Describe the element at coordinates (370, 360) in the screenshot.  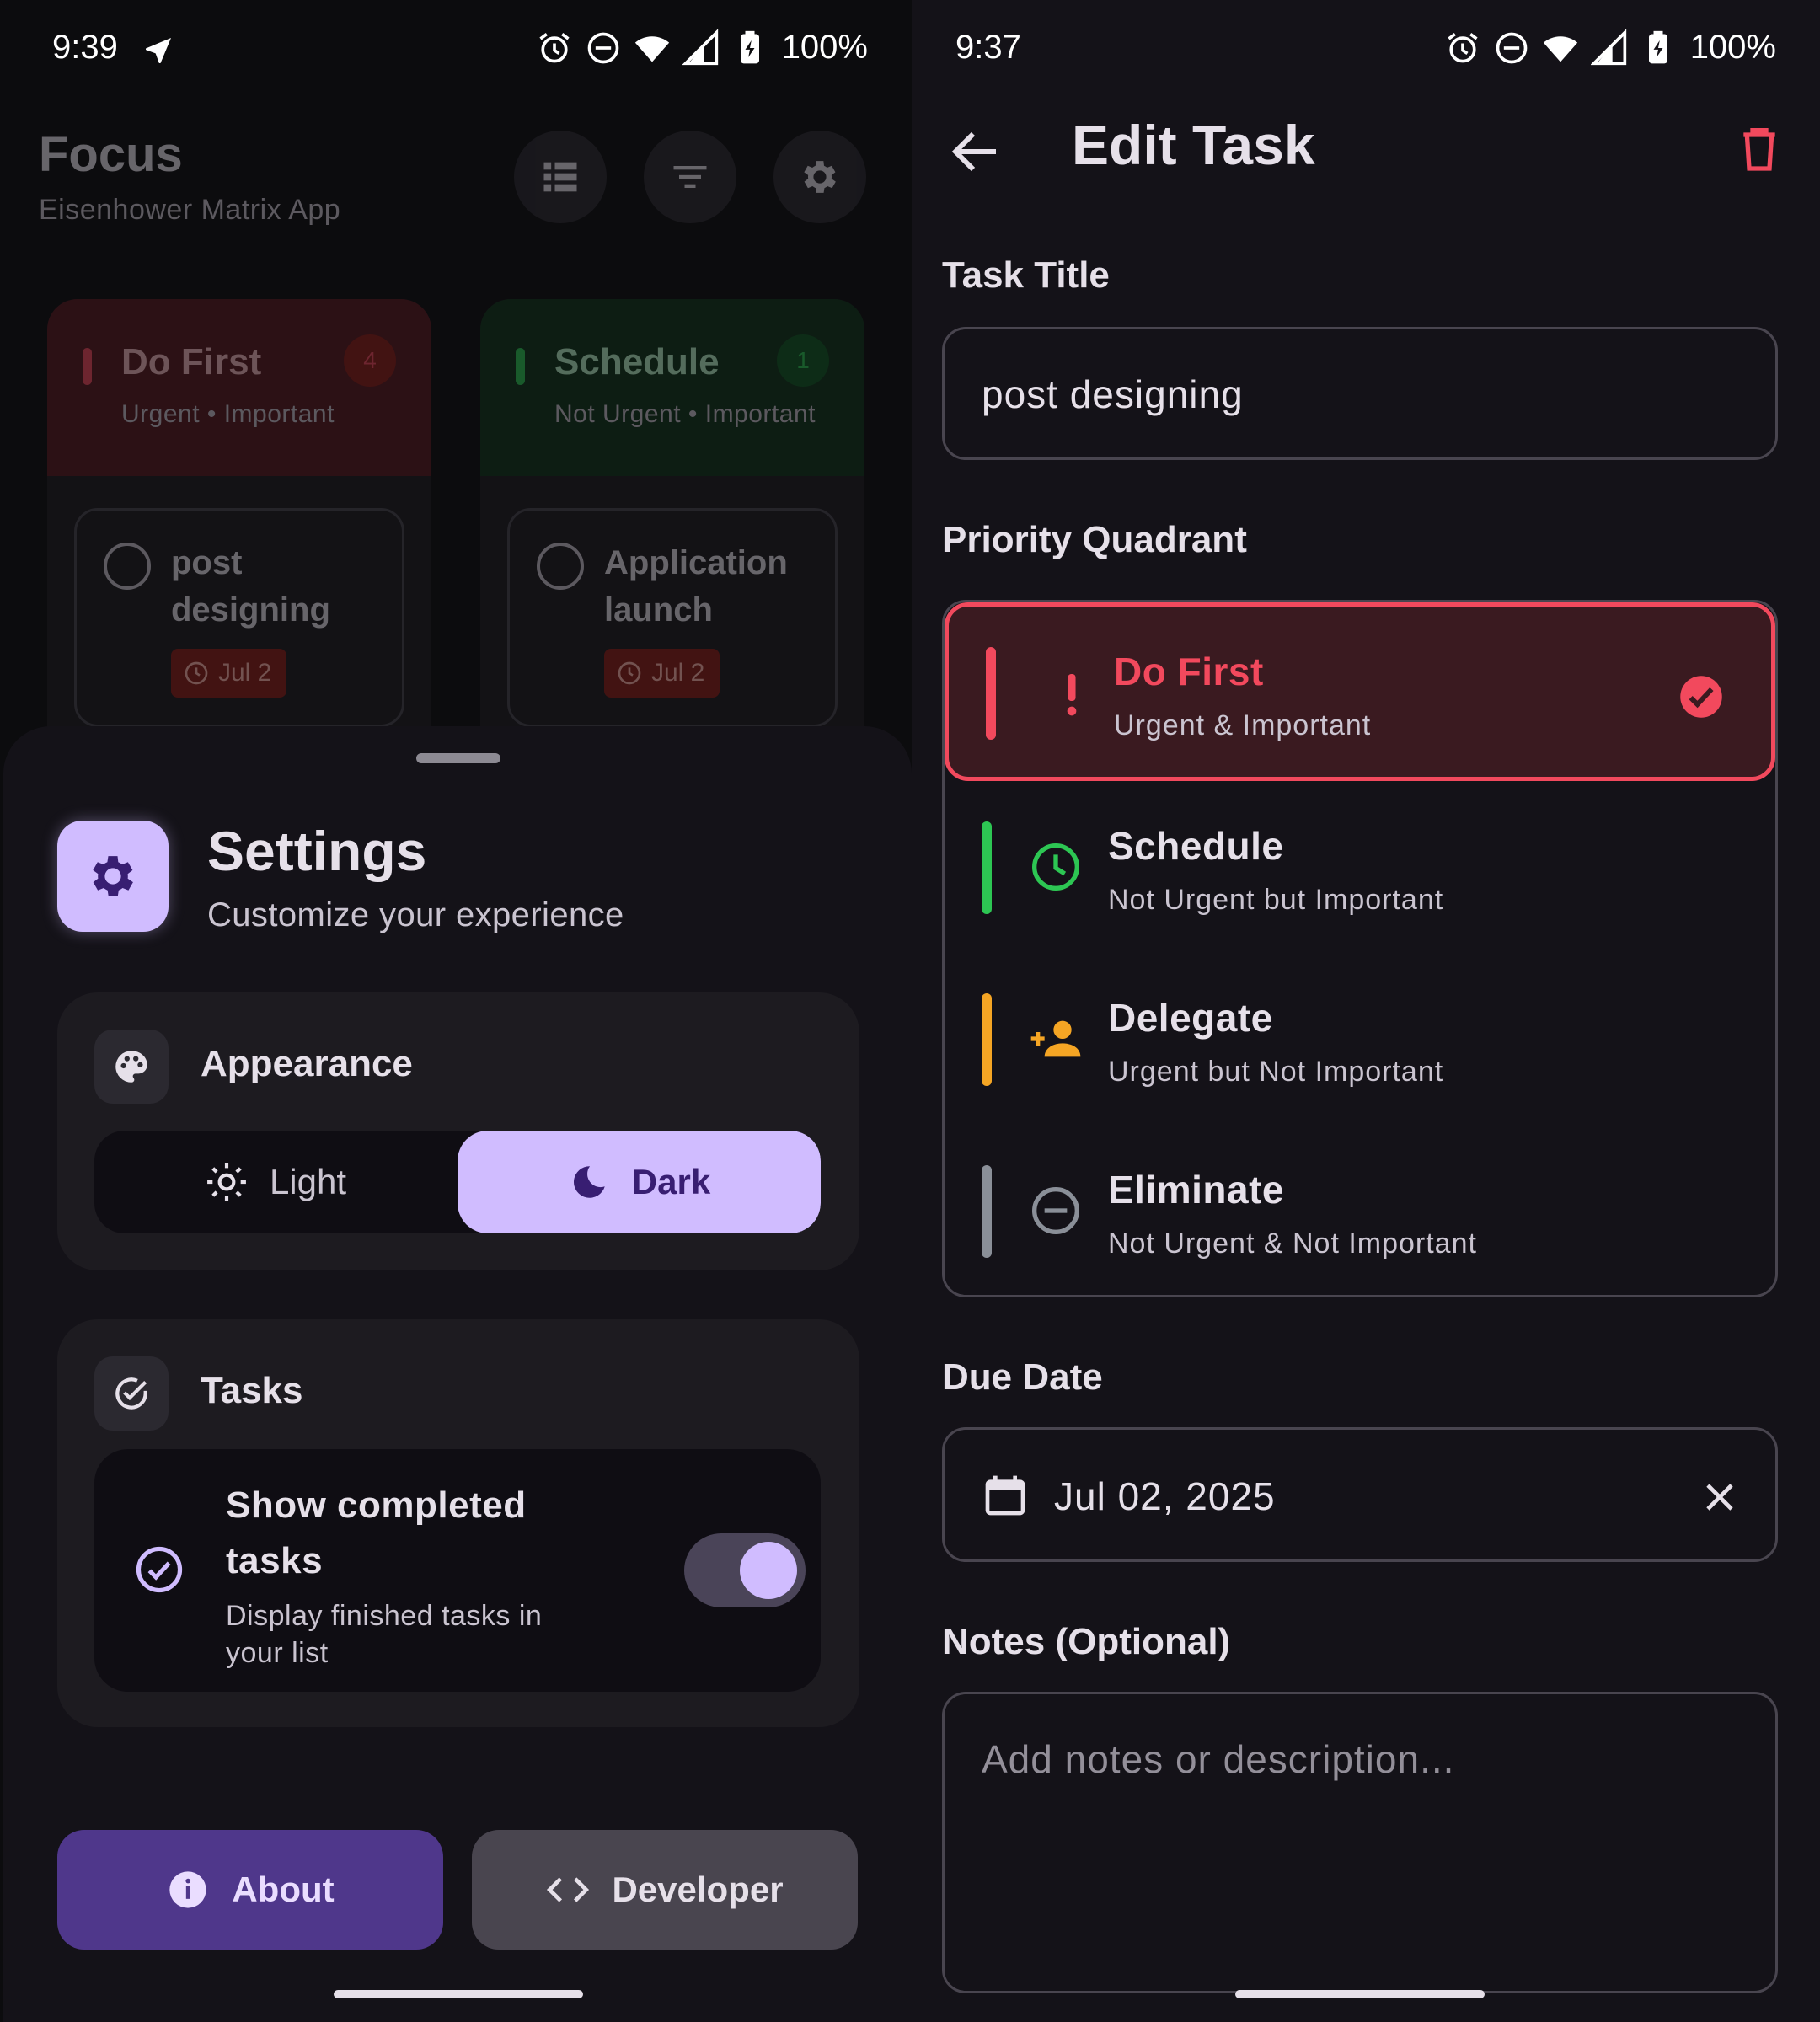
I see `quadrant-count-badge: 4` at that location.